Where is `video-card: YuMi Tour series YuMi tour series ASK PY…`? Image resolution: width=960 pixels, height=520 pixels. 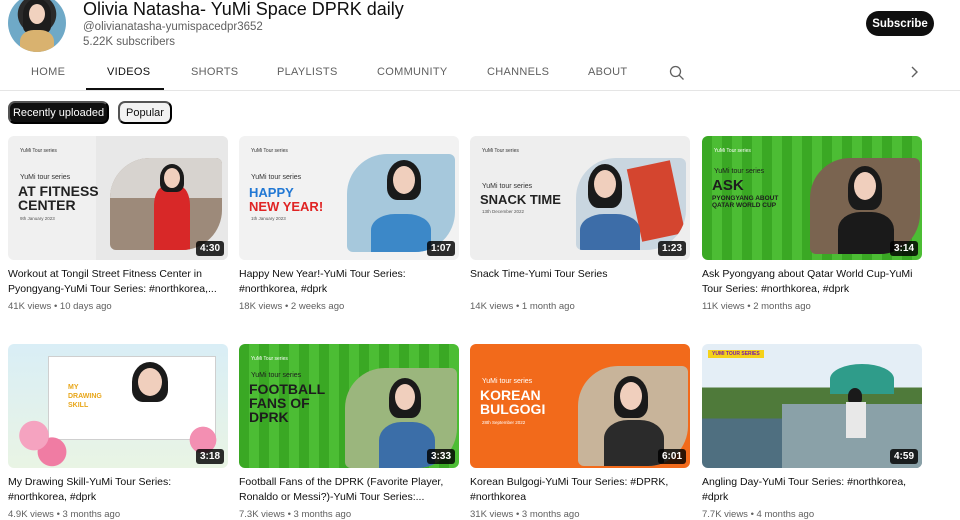 video-card: YuMi Tour series YuMi tour series ASK PY… is located at coordinates (812, 224).